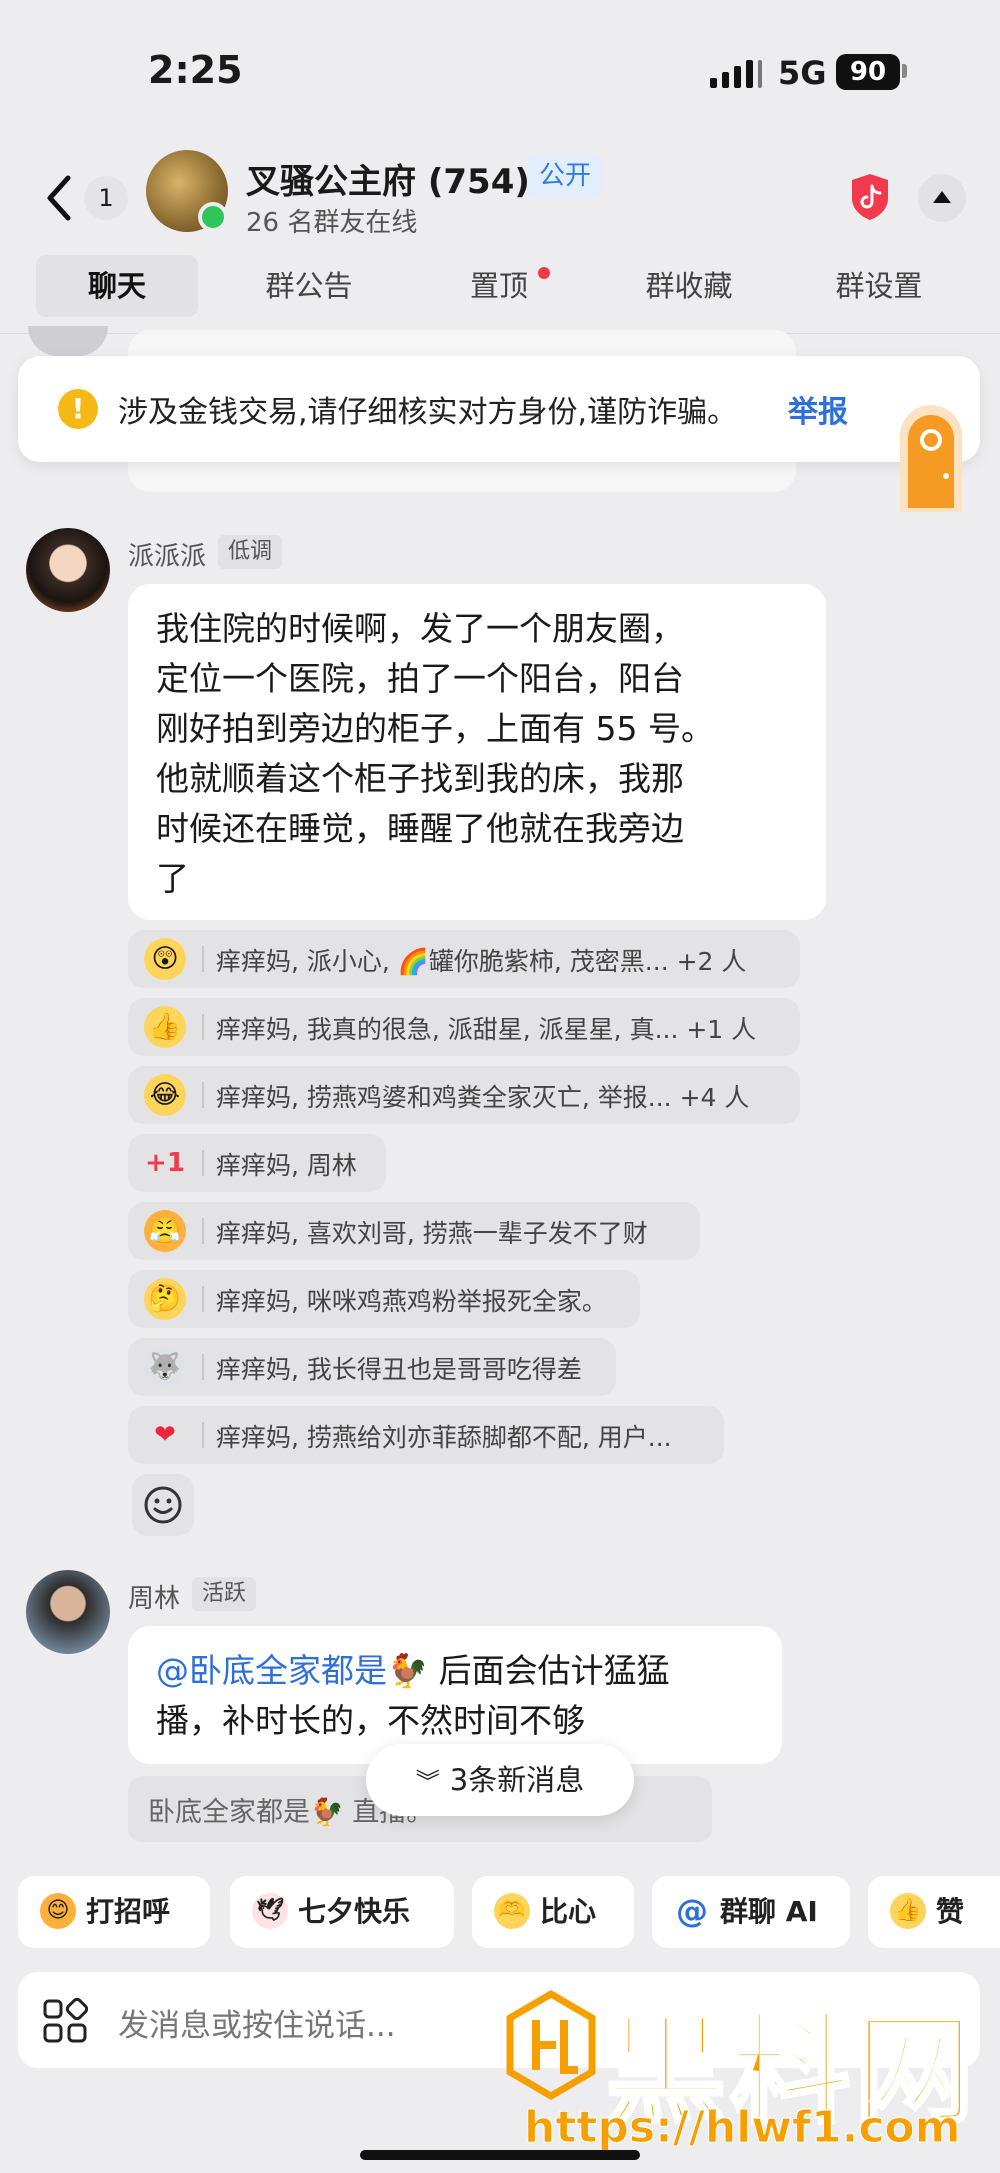 The image size is (1000, 2173). I want to click on quick-actions: 😊 打招呼 🕊 七夕快乐 🫶 比心 @ 群聊 AI 👍 赞, so click(500, 1912).